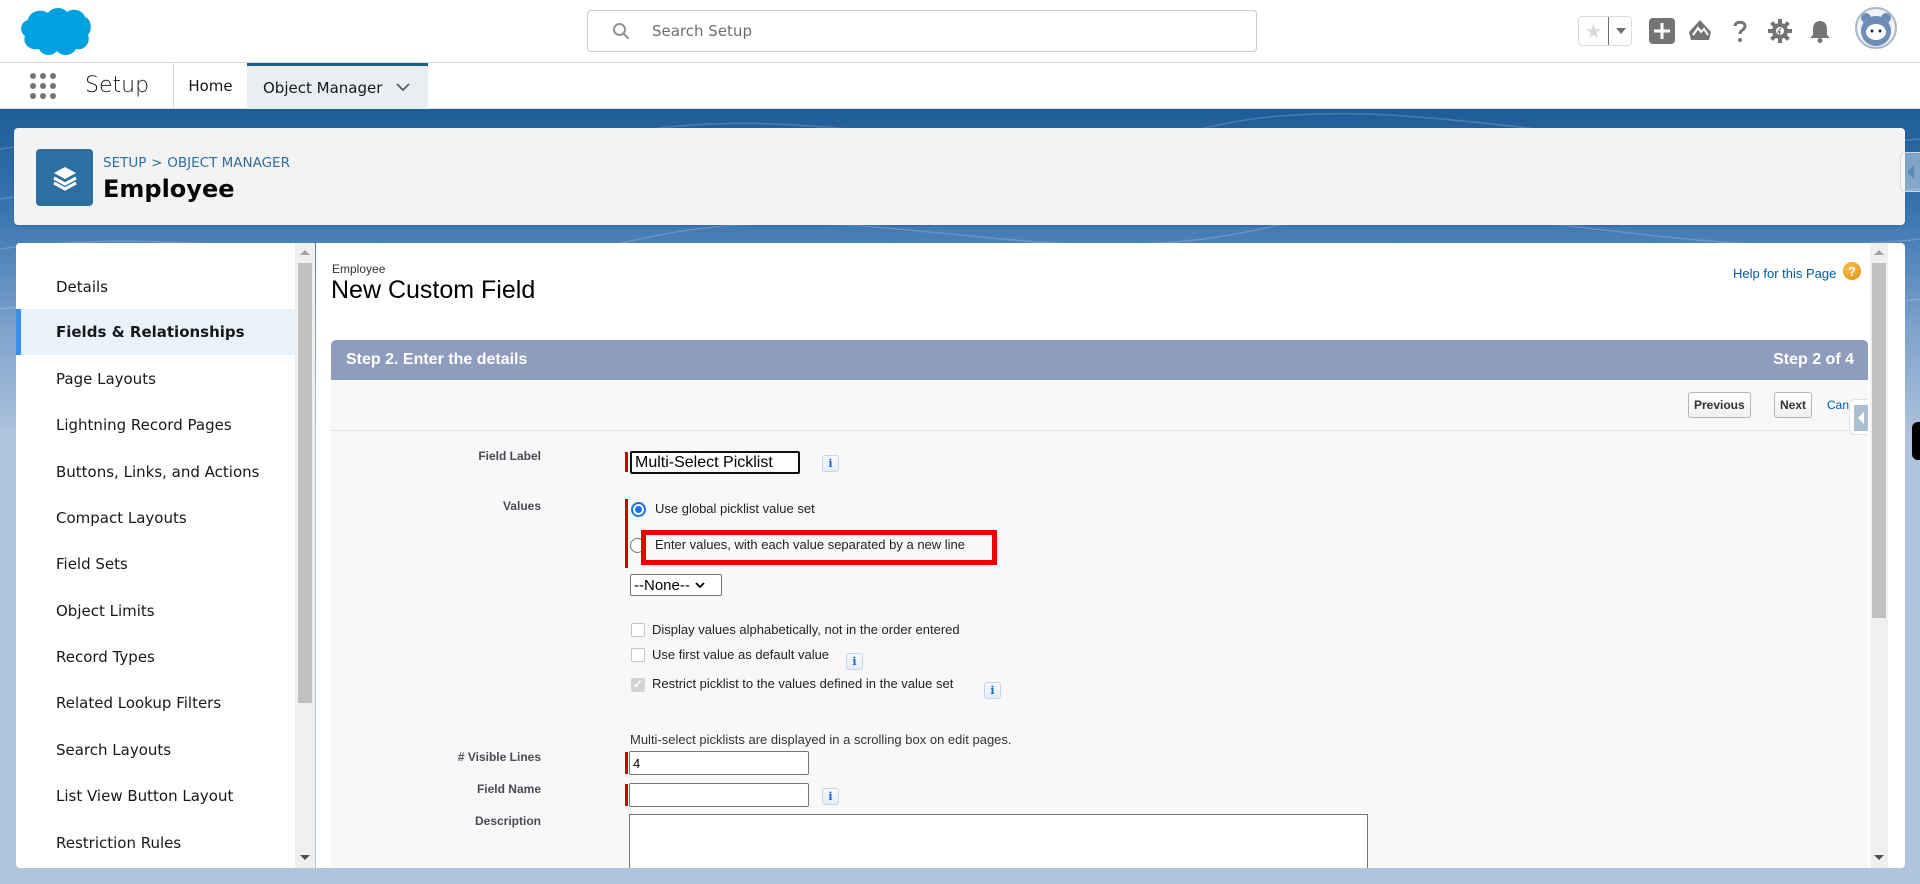 The width and height of the screenshot is (1920, 884). What do you see at coordinates (155, 657) in the screenshot?
I see `sidebar-item-record-types: Record Types` at bounding box center [155, 657].